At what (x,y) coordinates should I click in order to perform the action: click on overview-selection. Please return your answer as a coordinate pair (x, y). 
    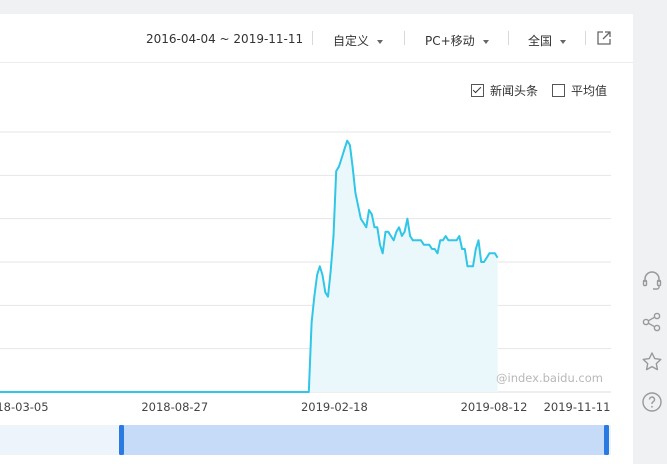
    Looking at the image, I should click on (364, 440).